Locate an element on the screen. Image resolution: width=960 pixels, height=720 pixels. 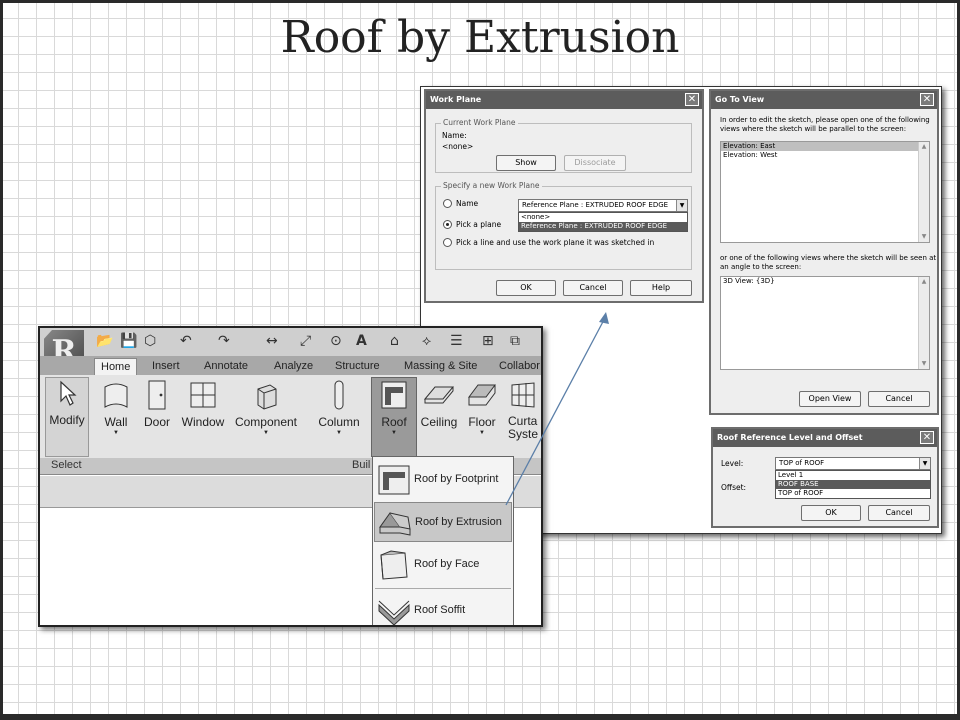
roof-reference-title: Roof Reference Level and Offset is located at coordinates (825, 438).